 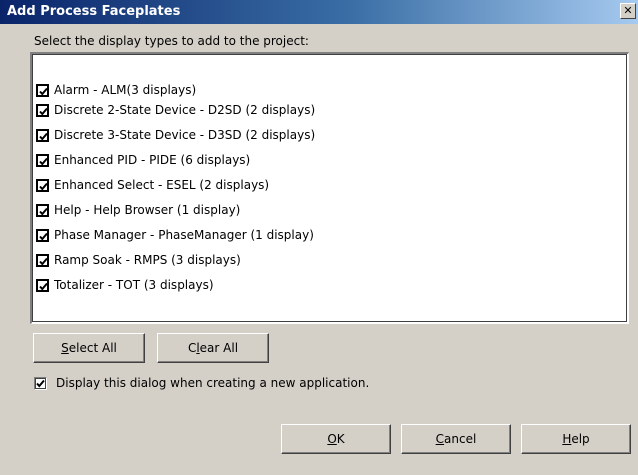 I want to click on list-item-label: Phase Manager - PhaseManager (1 display), so click(x=184, y=235).